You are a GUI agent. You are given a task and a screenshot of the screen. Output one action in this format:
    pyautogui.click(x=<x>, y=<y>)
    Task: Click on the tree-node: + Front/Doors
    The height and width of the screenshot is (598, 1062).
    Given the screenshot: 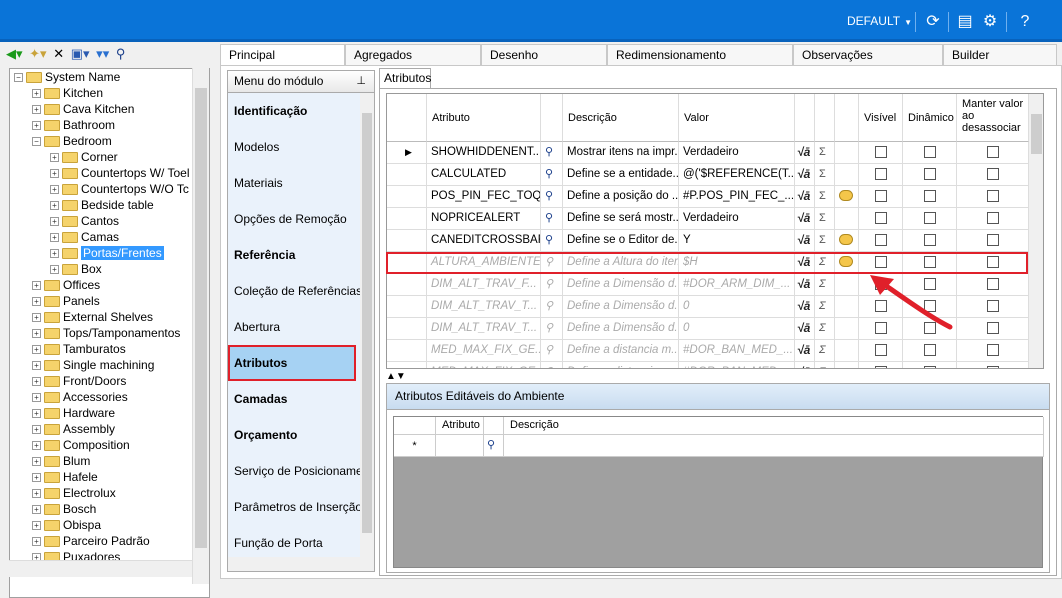 What is the action you would take?
    pyautogui.click(x=79, y=381)
    